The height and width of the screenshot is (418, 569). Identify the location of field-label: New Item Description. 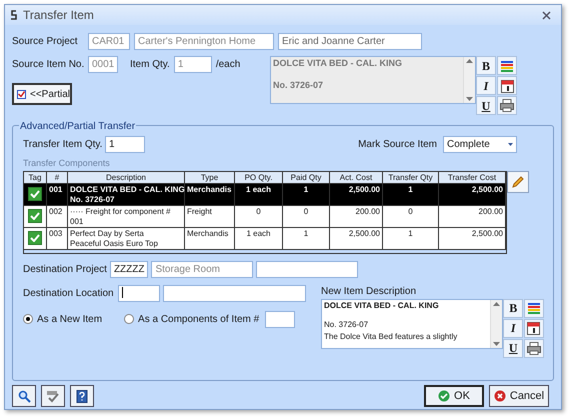
(369, 291).